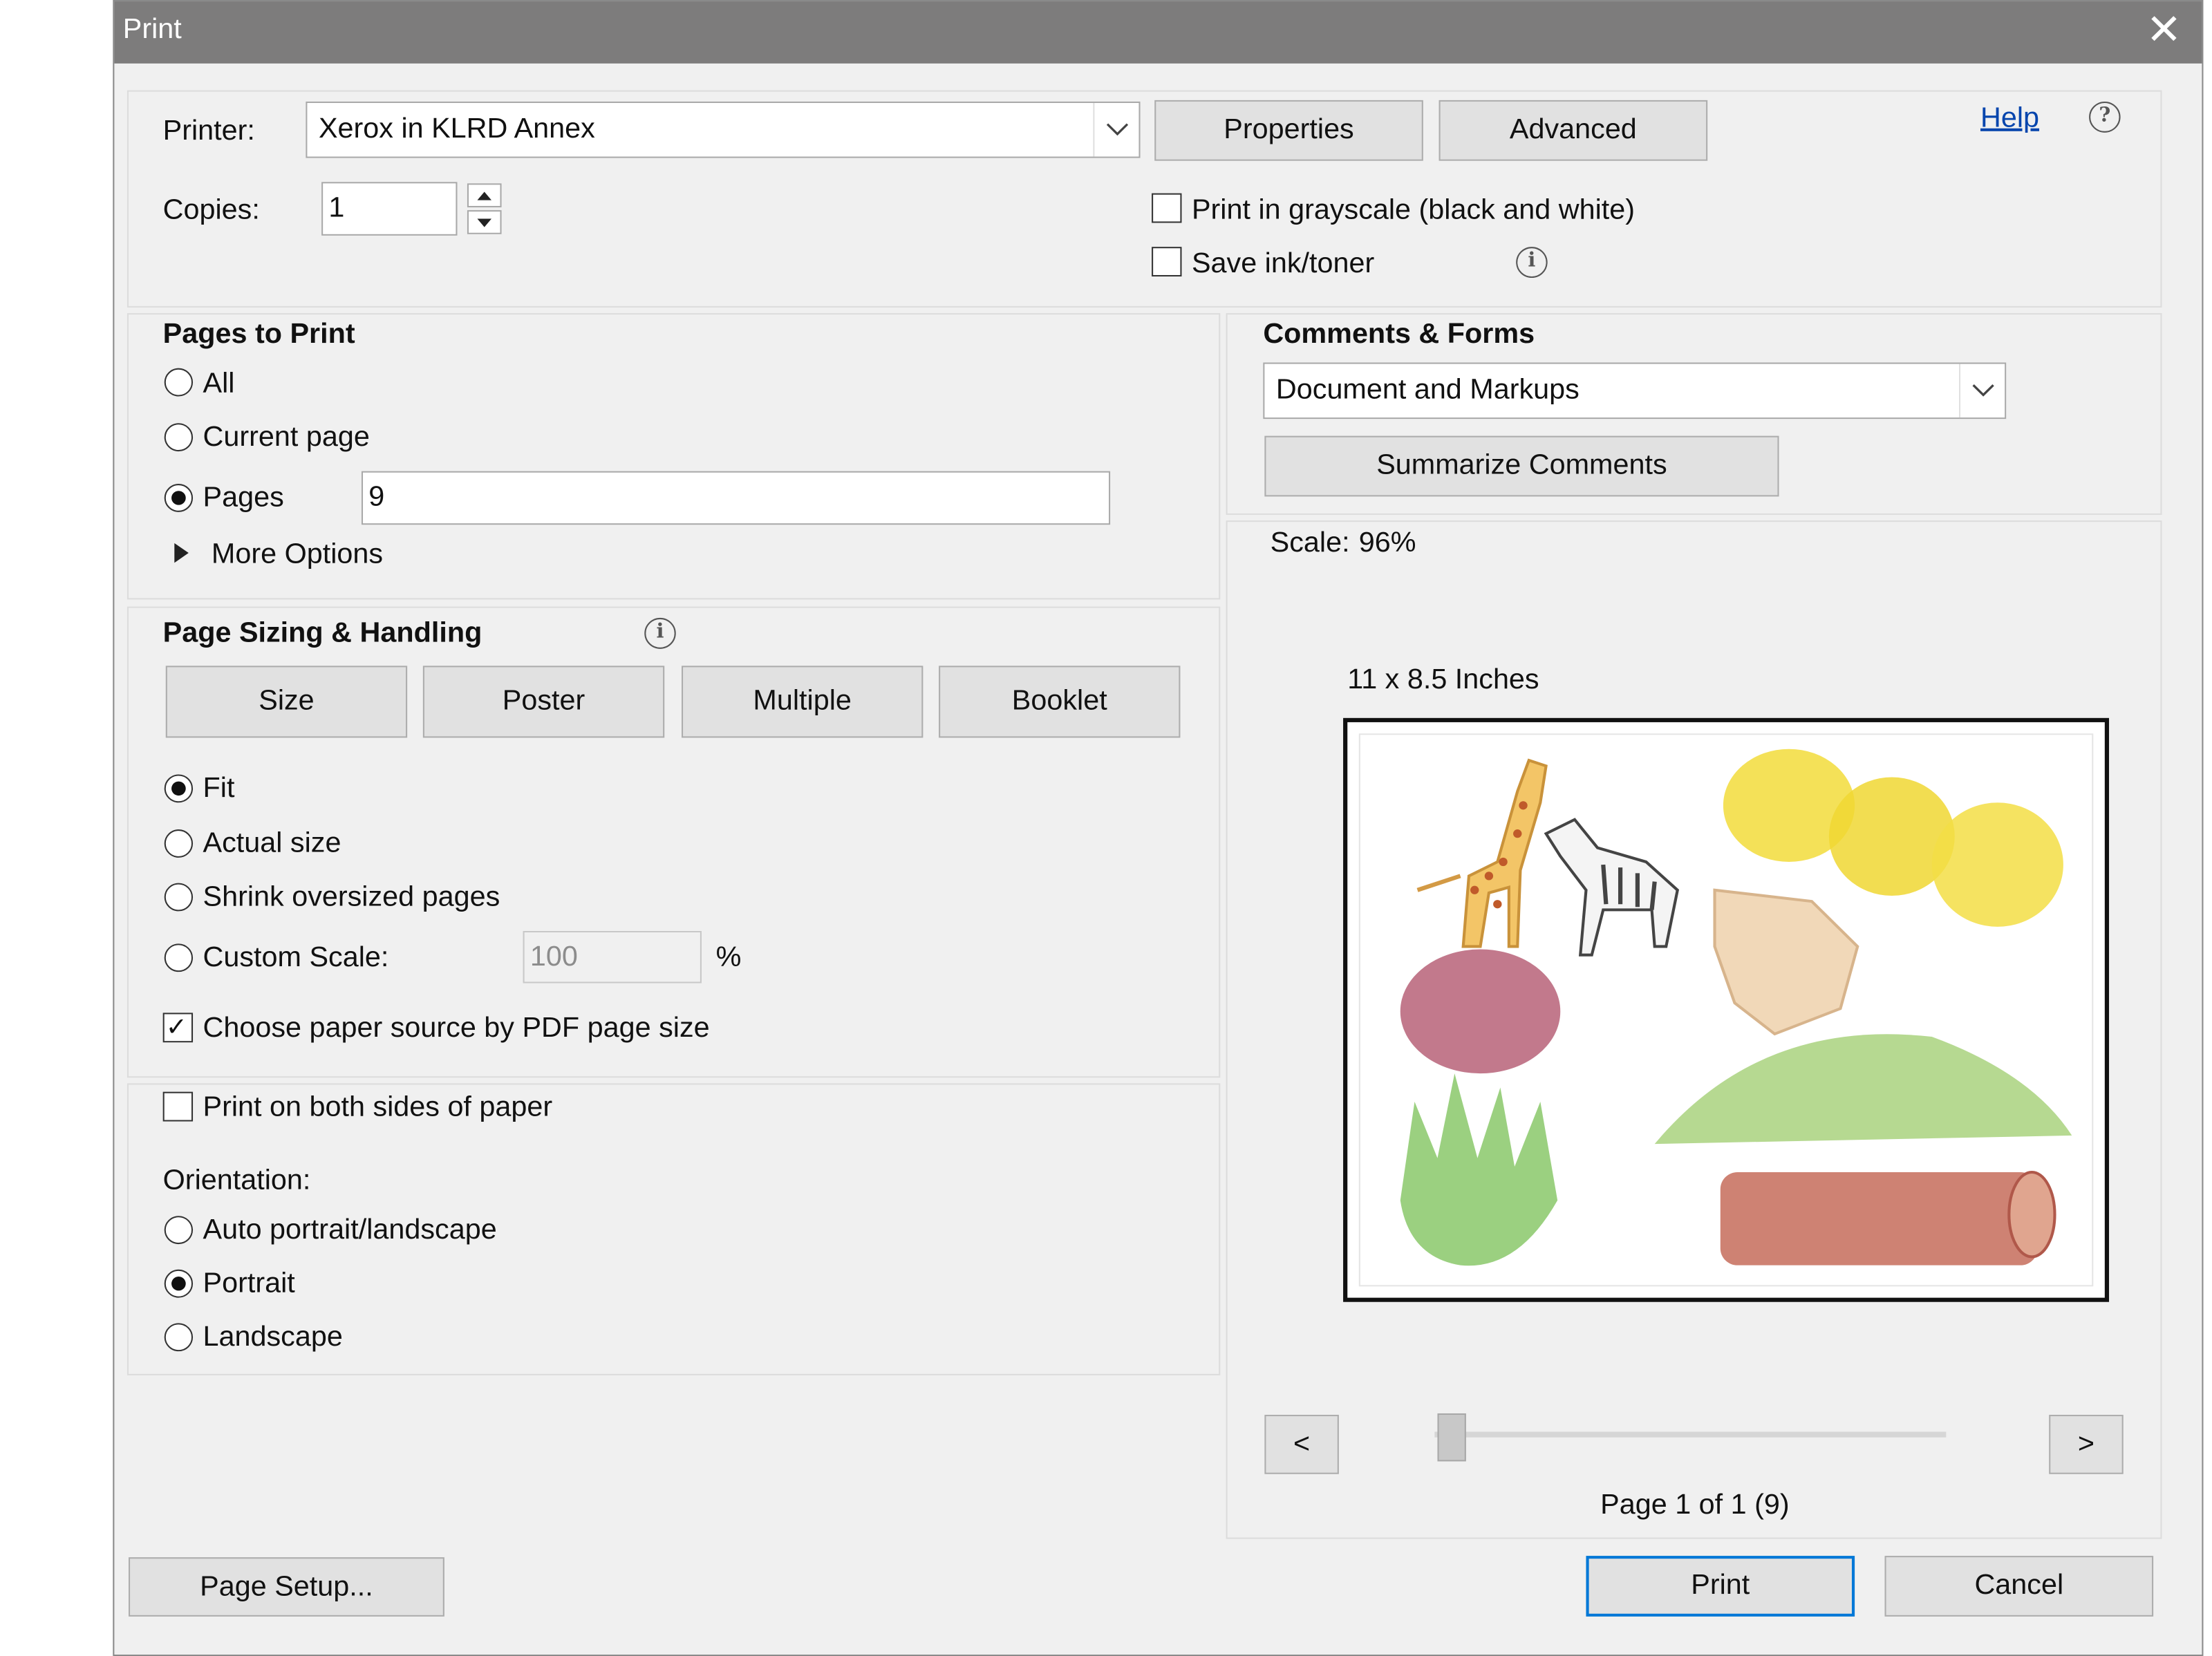 This screenshot has height=1656, width=2212. I want to click on radio-shrink, so click(179, 897).